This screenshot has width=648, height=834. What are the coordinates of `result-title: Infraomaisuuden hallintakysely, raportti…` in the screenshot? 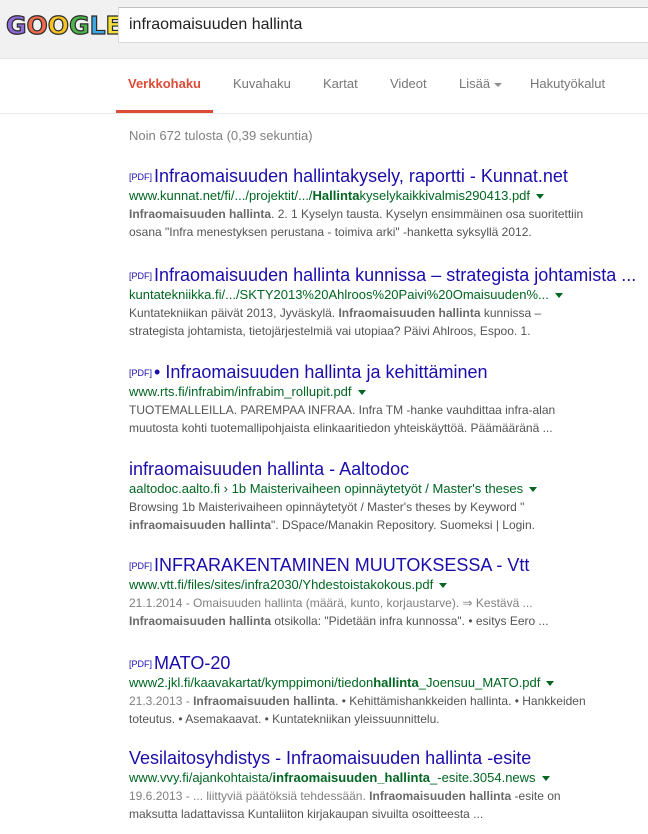 It's located at (361, 176).